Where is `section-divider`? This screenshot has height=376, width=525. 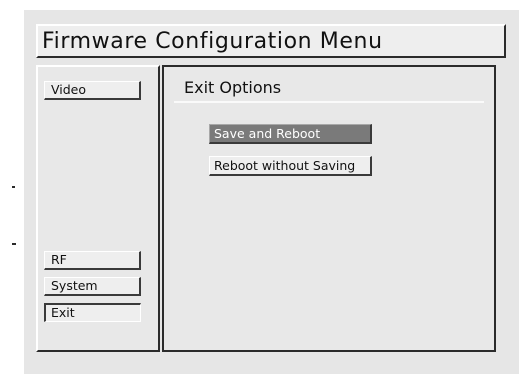
section-divider is located at coordinates (329, 102).